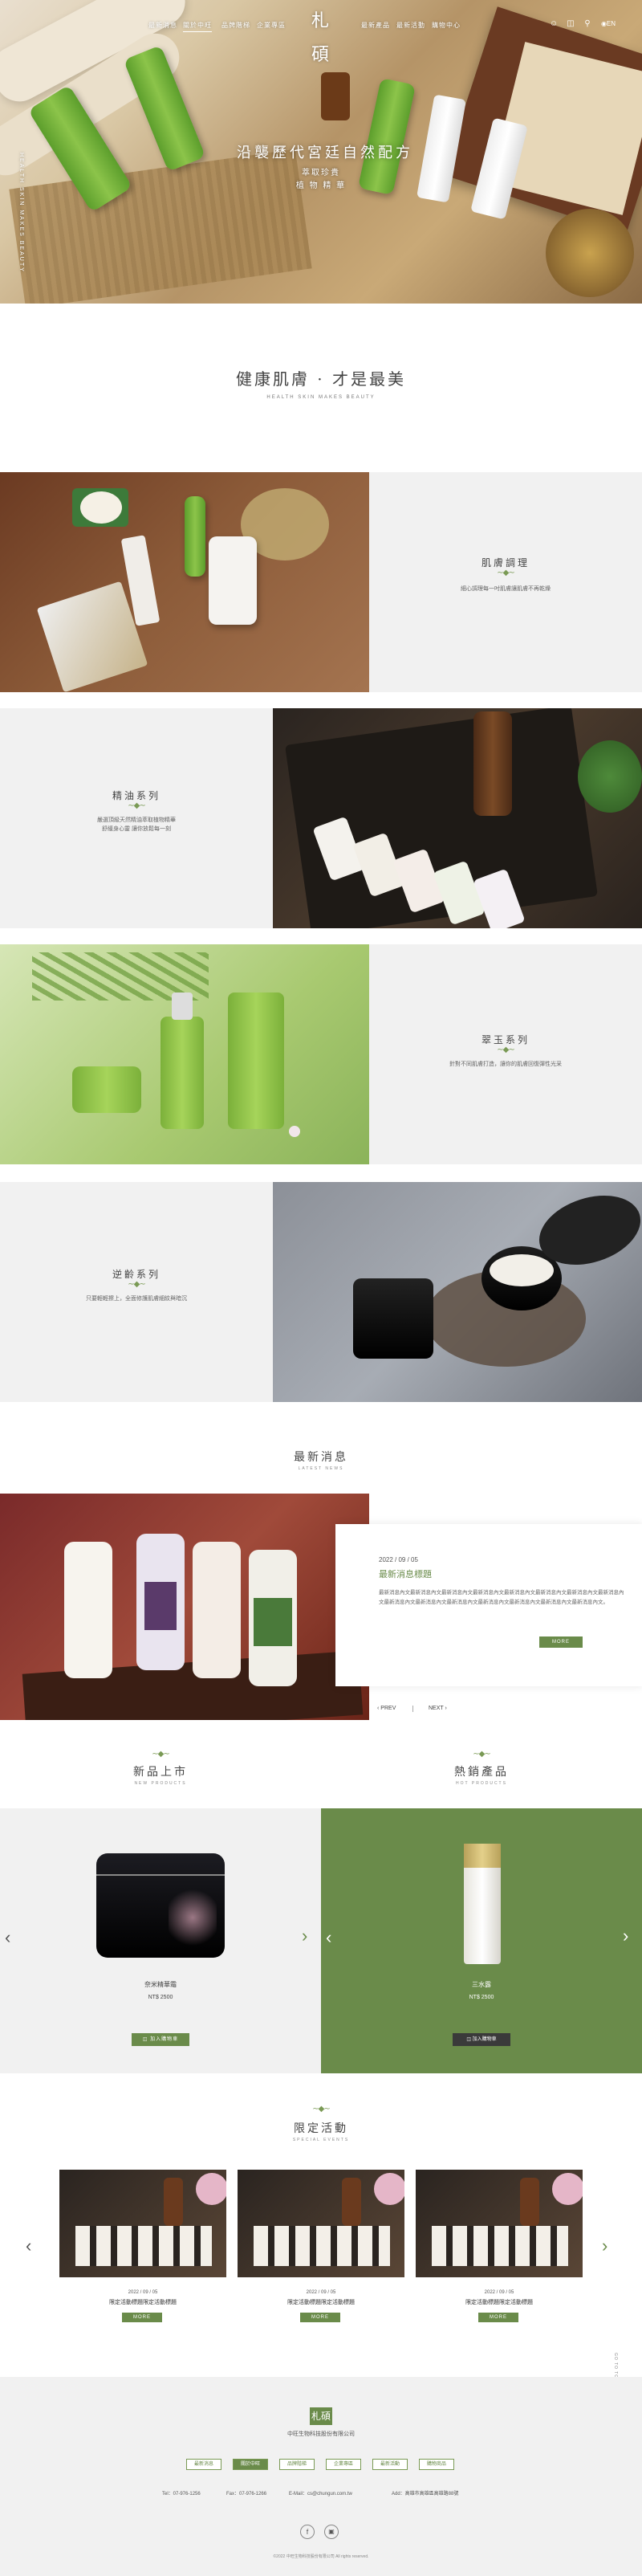 The width and height of the screenshot is (642, 2576). What do you see at coordinates (481, 1771) in the screenshot?
I see `hot-products-title: 熱銷產品` at bounding box center [481, 1771].